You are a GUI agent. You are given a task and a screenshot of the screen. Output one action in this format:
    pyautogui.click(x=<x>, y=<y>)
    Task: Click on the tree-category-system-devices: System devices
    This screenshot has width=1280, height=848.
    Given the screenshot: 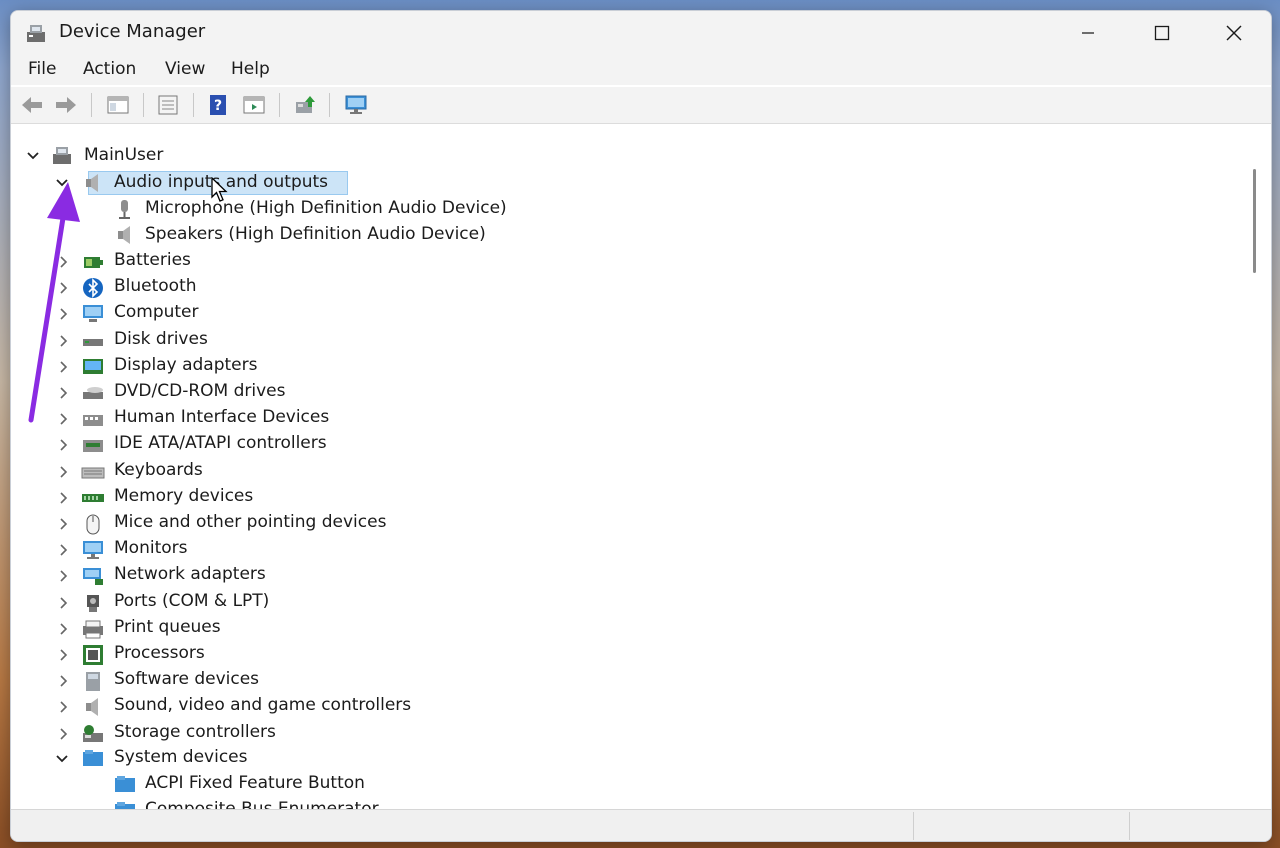 What is the action you would take?
    pyautogui.click(x=181, y=757)
    